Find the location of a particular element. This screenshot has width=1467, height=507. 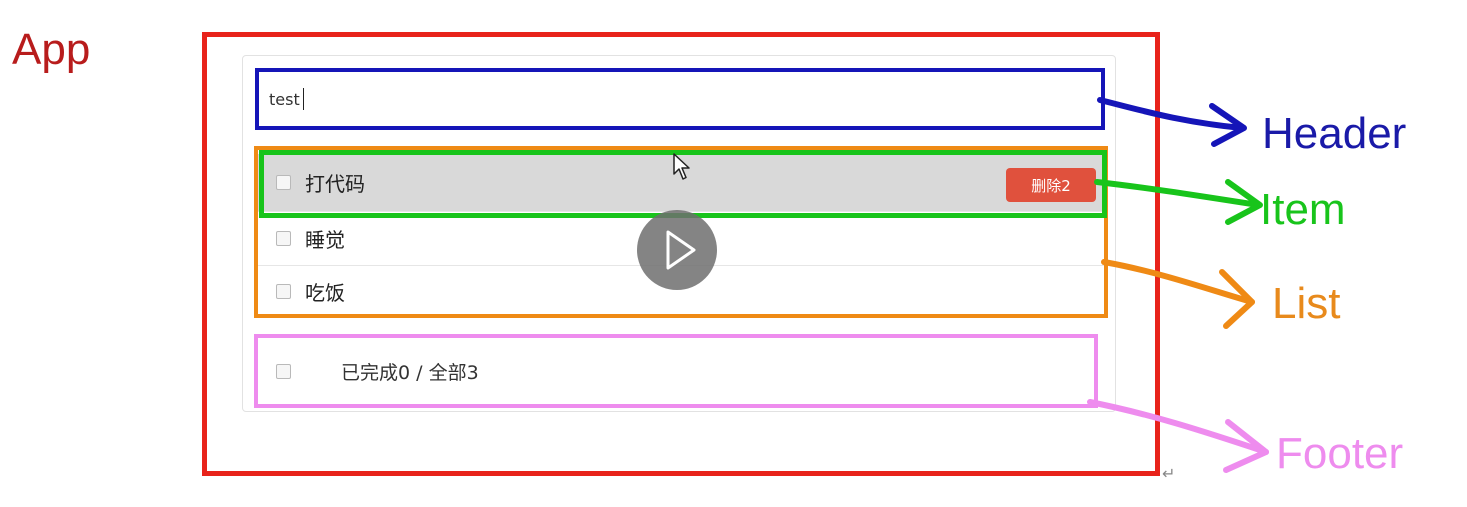

cursor-icon is located at coordinates (681, 166).